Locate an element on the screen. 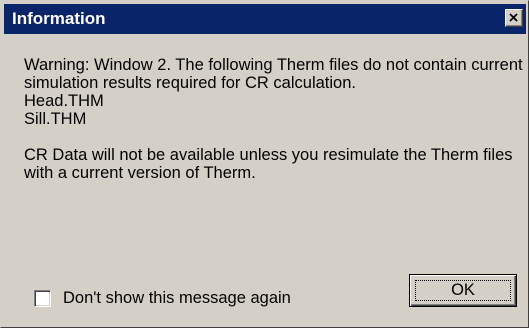 The image size is (529, 328). close-button is located at coordinates (514, 18).